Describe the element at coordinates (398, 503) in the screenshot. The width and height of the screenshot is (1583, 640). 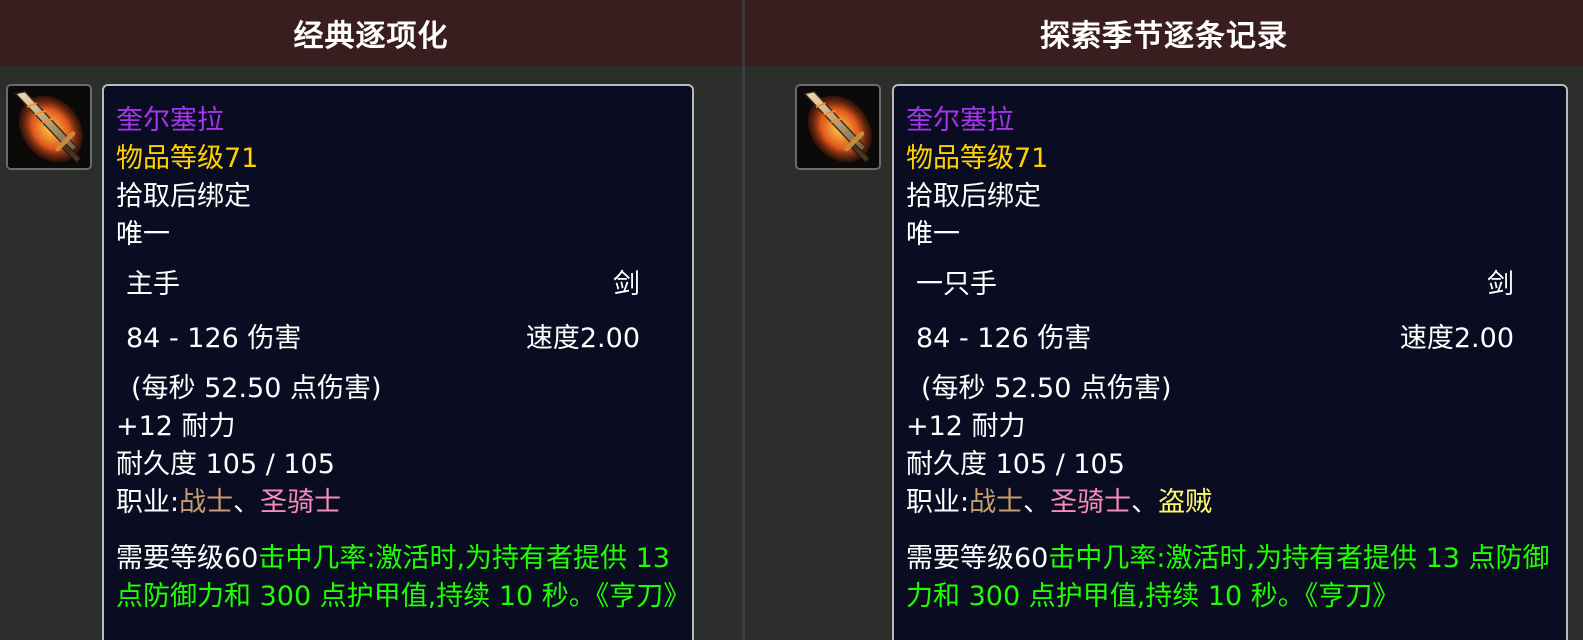
I see `classes-line: 职业:战士、圣骑士` at that location.